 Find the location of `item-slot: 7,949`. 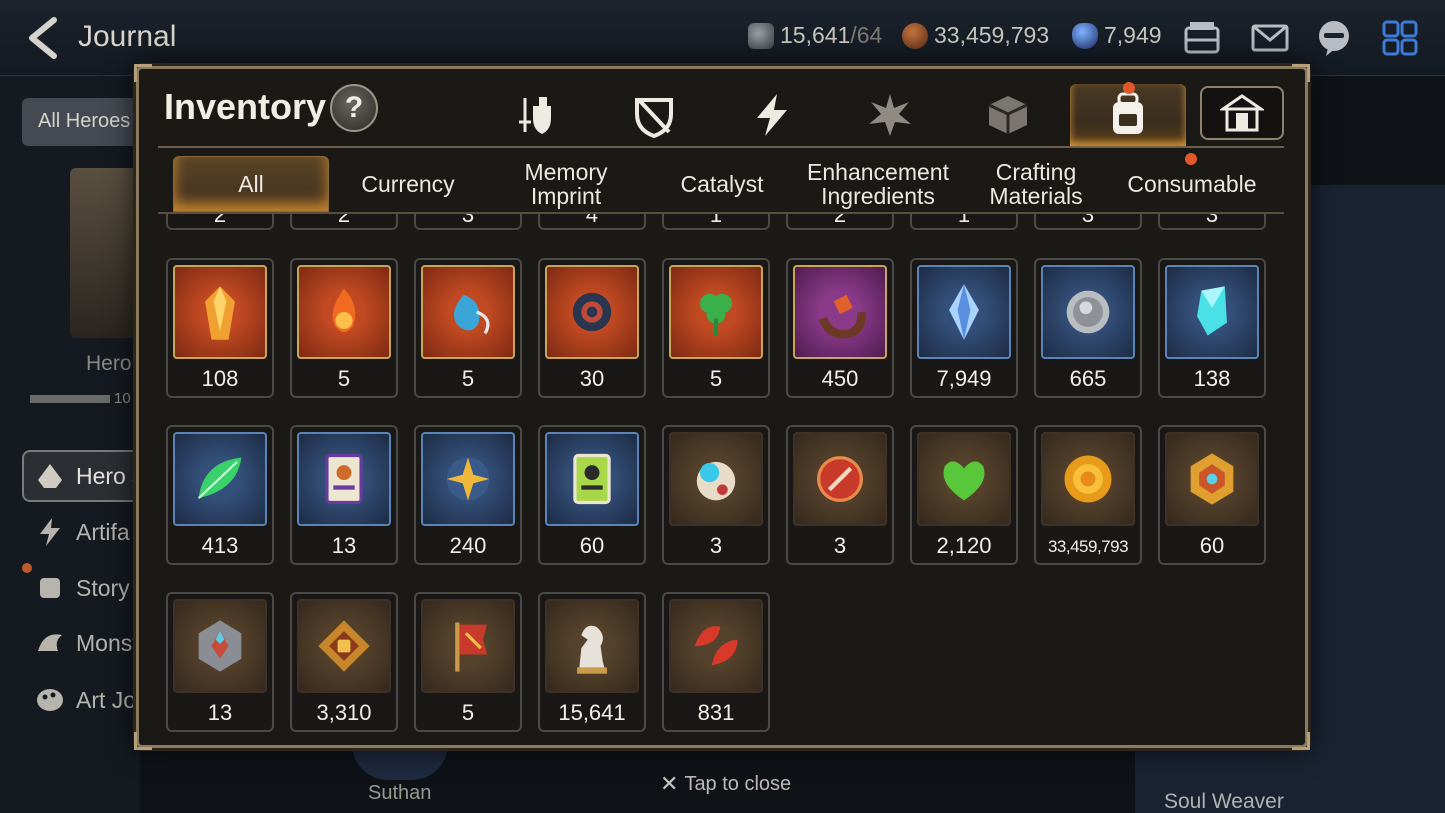

item-slot: 7,949 is located at coordinates (964, 328).